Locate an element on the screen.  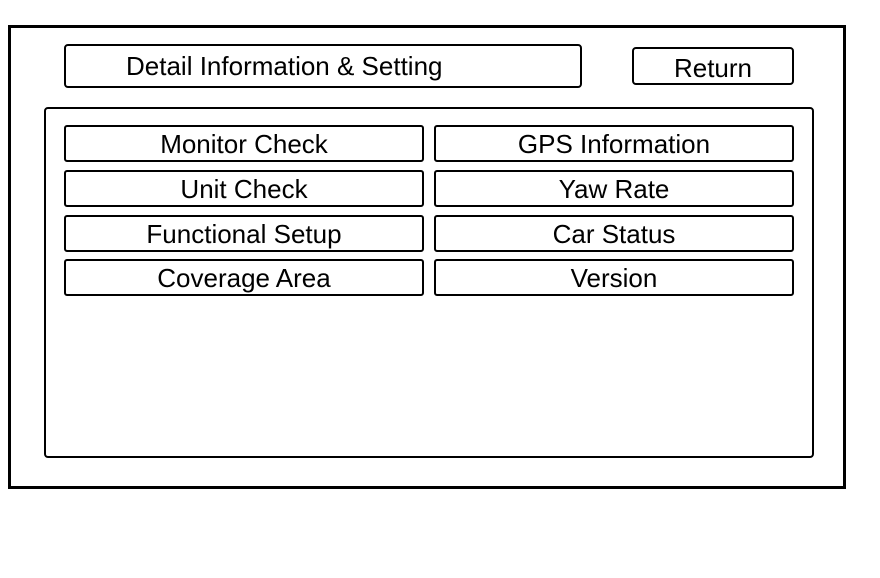
car-status-button: Car Status is located at coordinates (614, 233).